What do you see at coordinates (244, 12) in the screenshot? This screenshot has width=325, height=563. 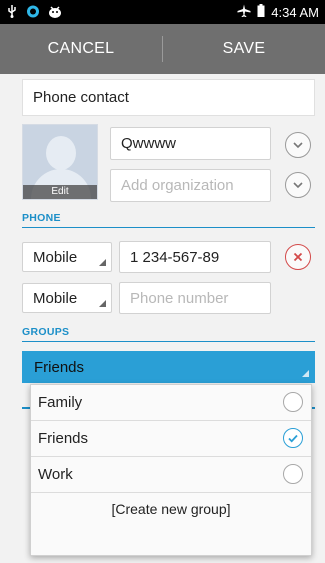 I see `airplane-icon` at bounding box center [244, 12].